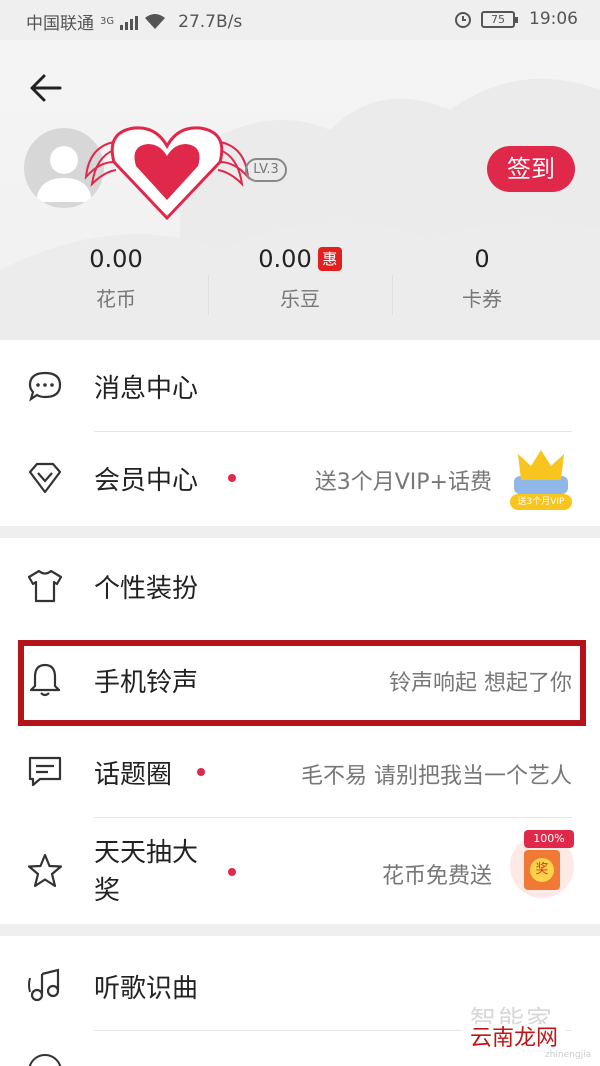 Image resolution: width=600 pixels, height=1066 pixels. I want to click on red-envelope-thumbnail: 100% 奖, so click(542, 864).